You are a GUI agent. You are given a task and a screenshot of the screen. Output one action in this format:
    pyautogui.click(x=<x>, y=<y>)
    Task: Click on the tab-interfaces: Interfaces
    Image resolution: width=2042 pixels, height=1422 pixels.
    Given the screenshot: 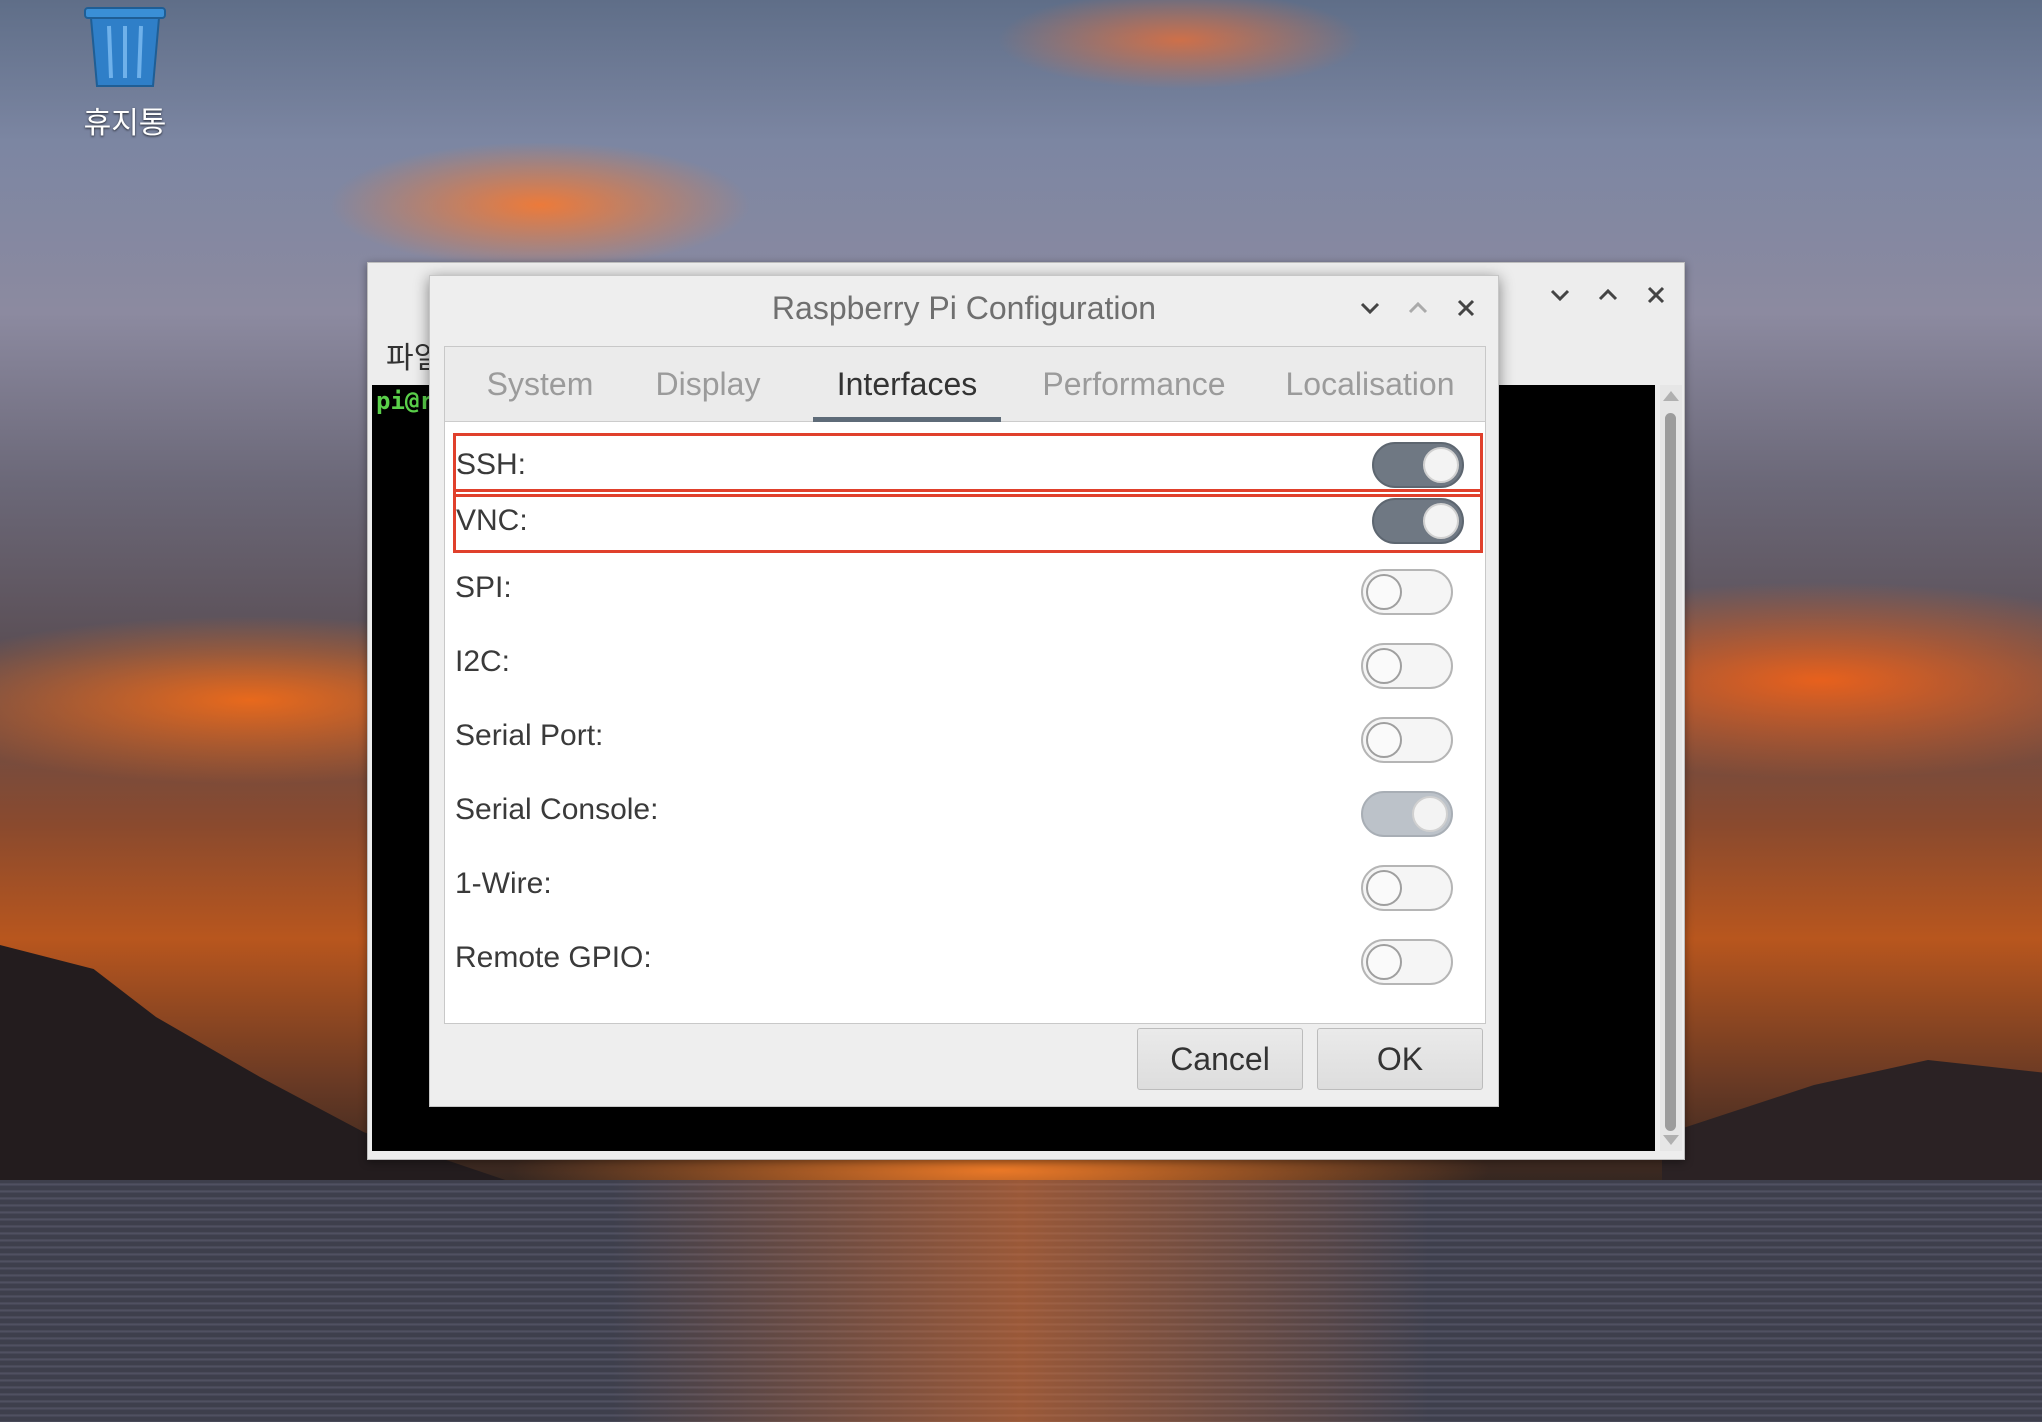 What is the action you would take?
    pyautogui.click(x=907, y=384)
    